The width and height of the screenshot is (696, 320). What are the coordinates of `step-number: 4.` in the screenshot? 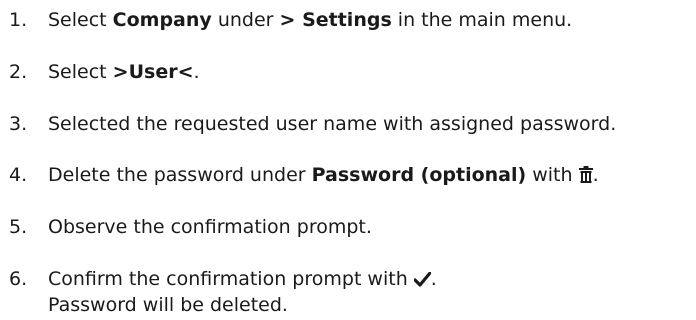 It's located at (18, 175).